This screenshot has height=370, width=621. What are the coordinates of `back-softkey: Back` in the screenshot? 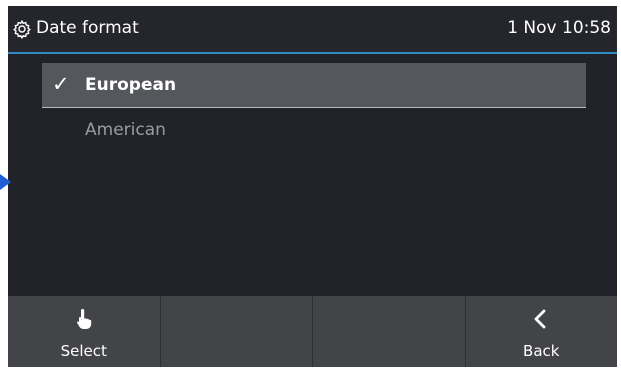 It's located at (542, 331).